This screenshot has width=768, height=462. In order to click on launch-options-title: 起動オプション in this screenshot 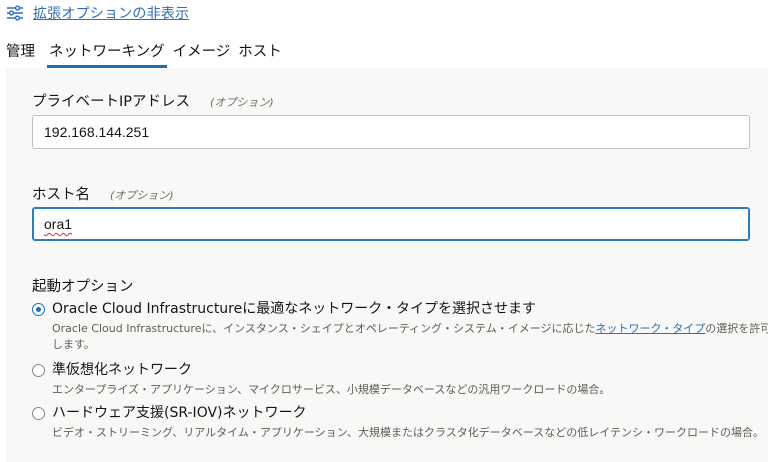, I will do `click(83, 287)`.